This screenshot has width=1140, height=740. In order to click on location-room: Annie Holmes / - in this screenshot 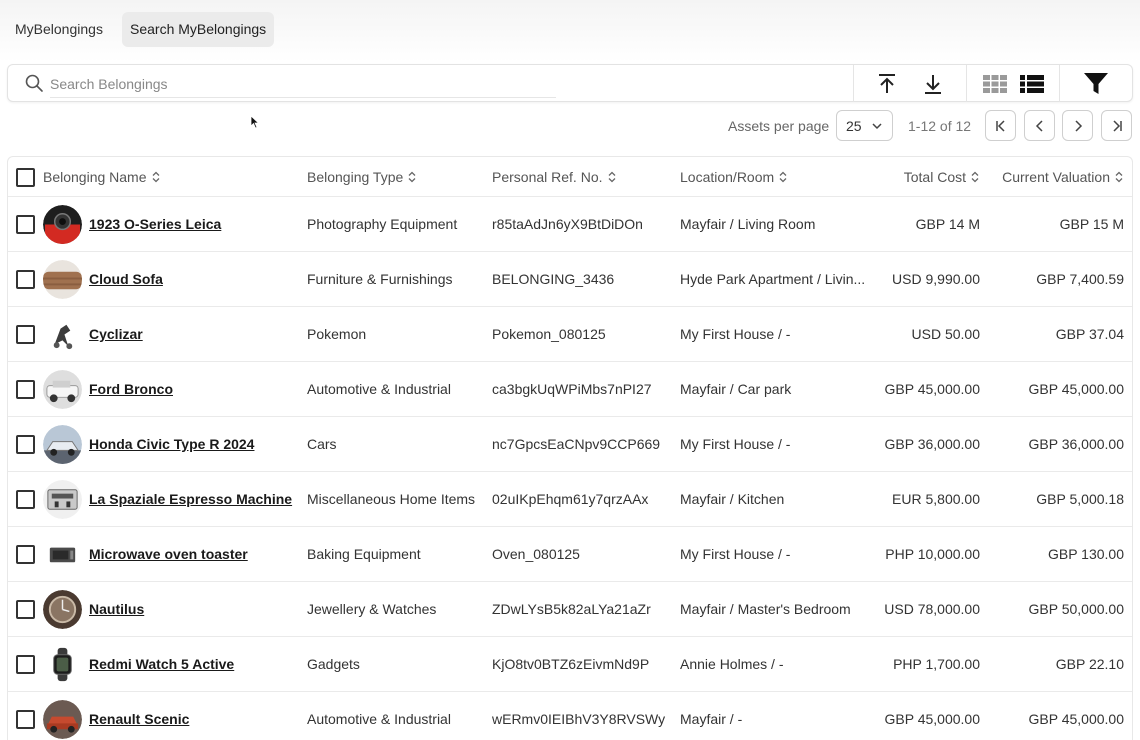, I will do `click(732, 664)`.